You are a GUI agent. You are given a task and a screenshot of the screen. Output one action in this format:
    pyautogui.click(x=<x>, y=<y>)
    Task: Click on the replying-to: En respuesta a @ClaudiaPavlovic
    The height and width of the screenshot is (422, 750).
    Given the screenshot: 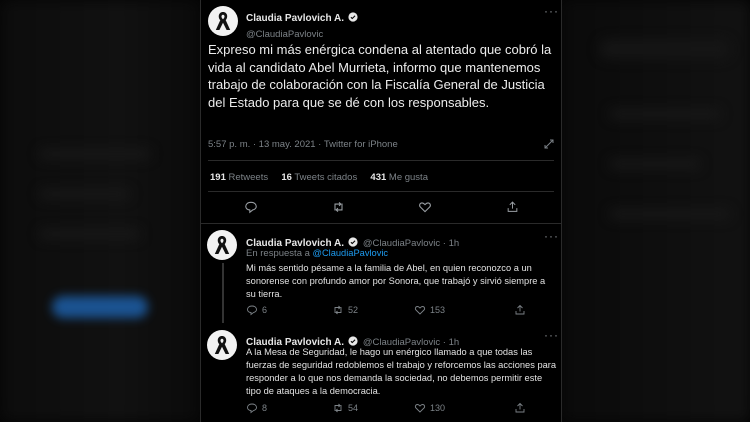 What is the action you would take?
    pyautogui.click(x=317, y=253)
    